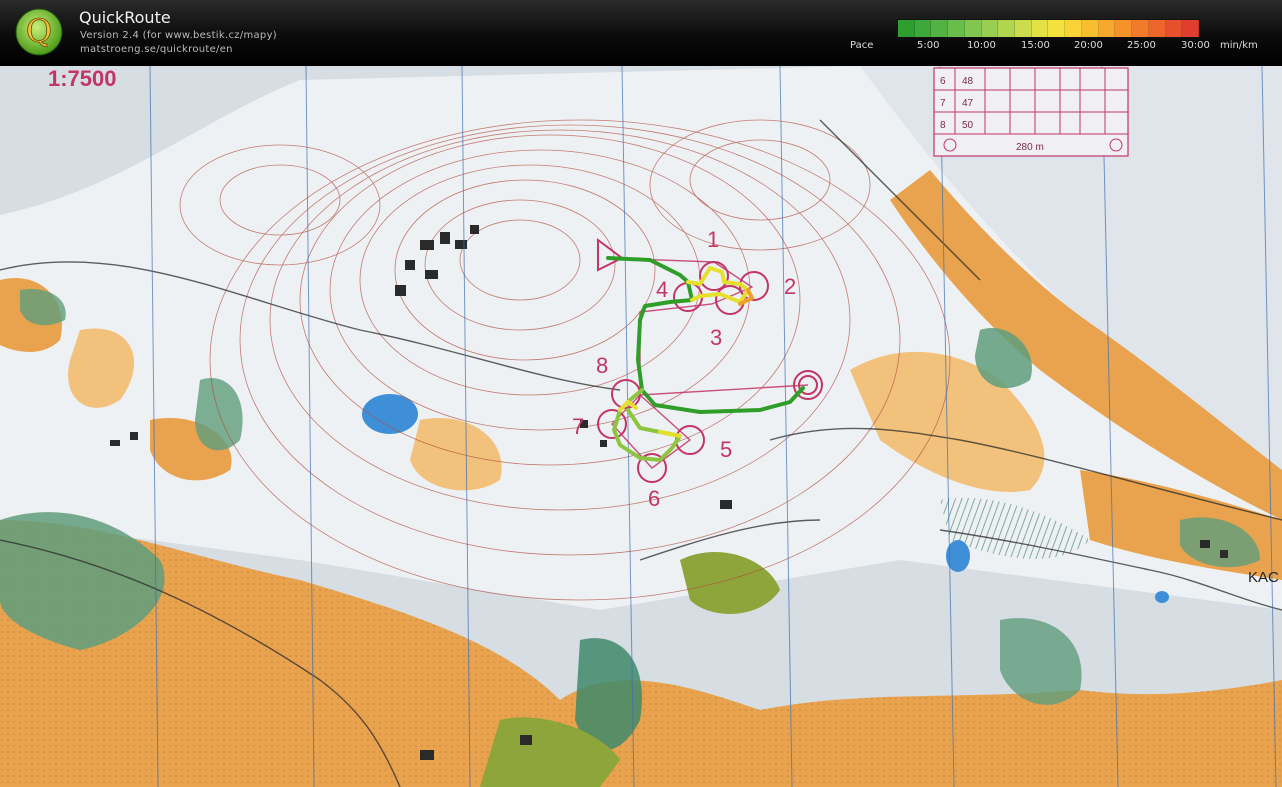 Image resolution: width=1282 pixels, height=787 pixels. Describe the element at coordinates (1162, 597) in the screenshot. I see `pond` at that location.